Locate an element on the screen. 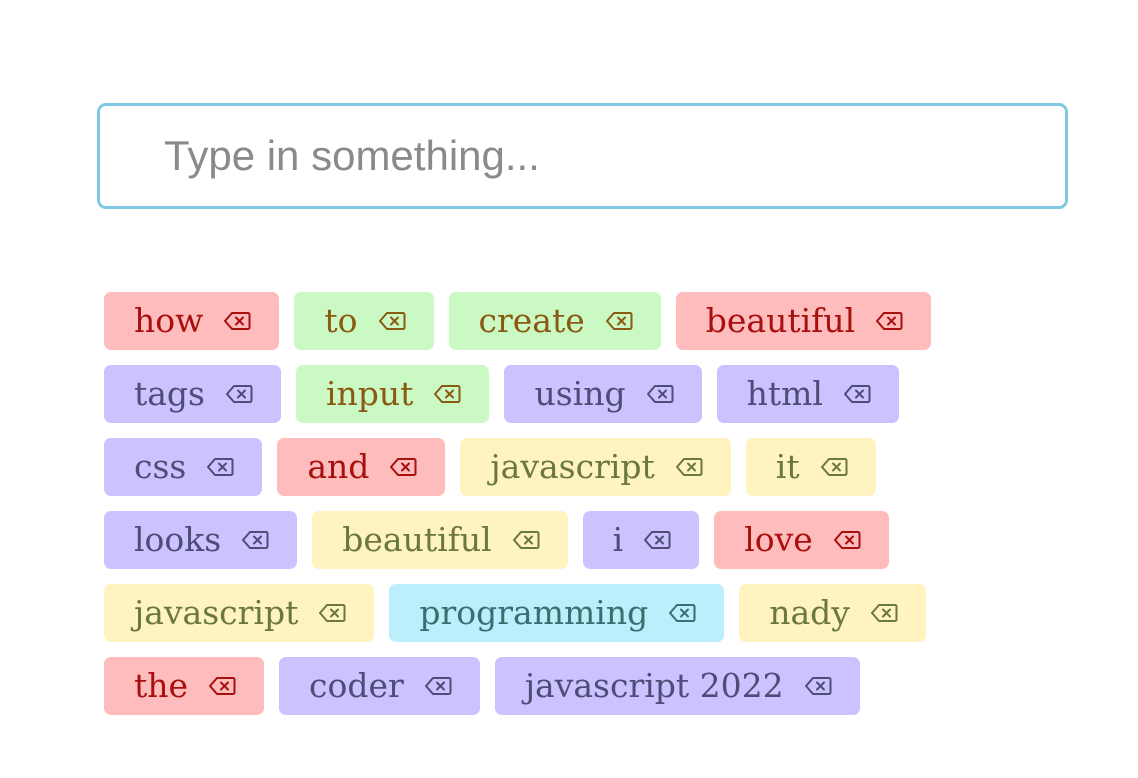 The image size is (1138, 778). tag-label: love is located at coordinates (778, 539).